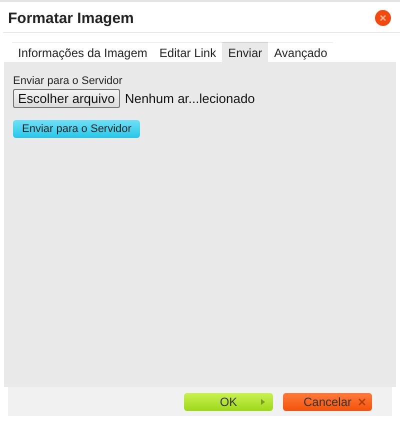 This screenshot has width=400, height=421. Describe the element at coordinates (189, 98) in the screenshot. I see `file-status: Nenhum ar...lecionado` at that location.